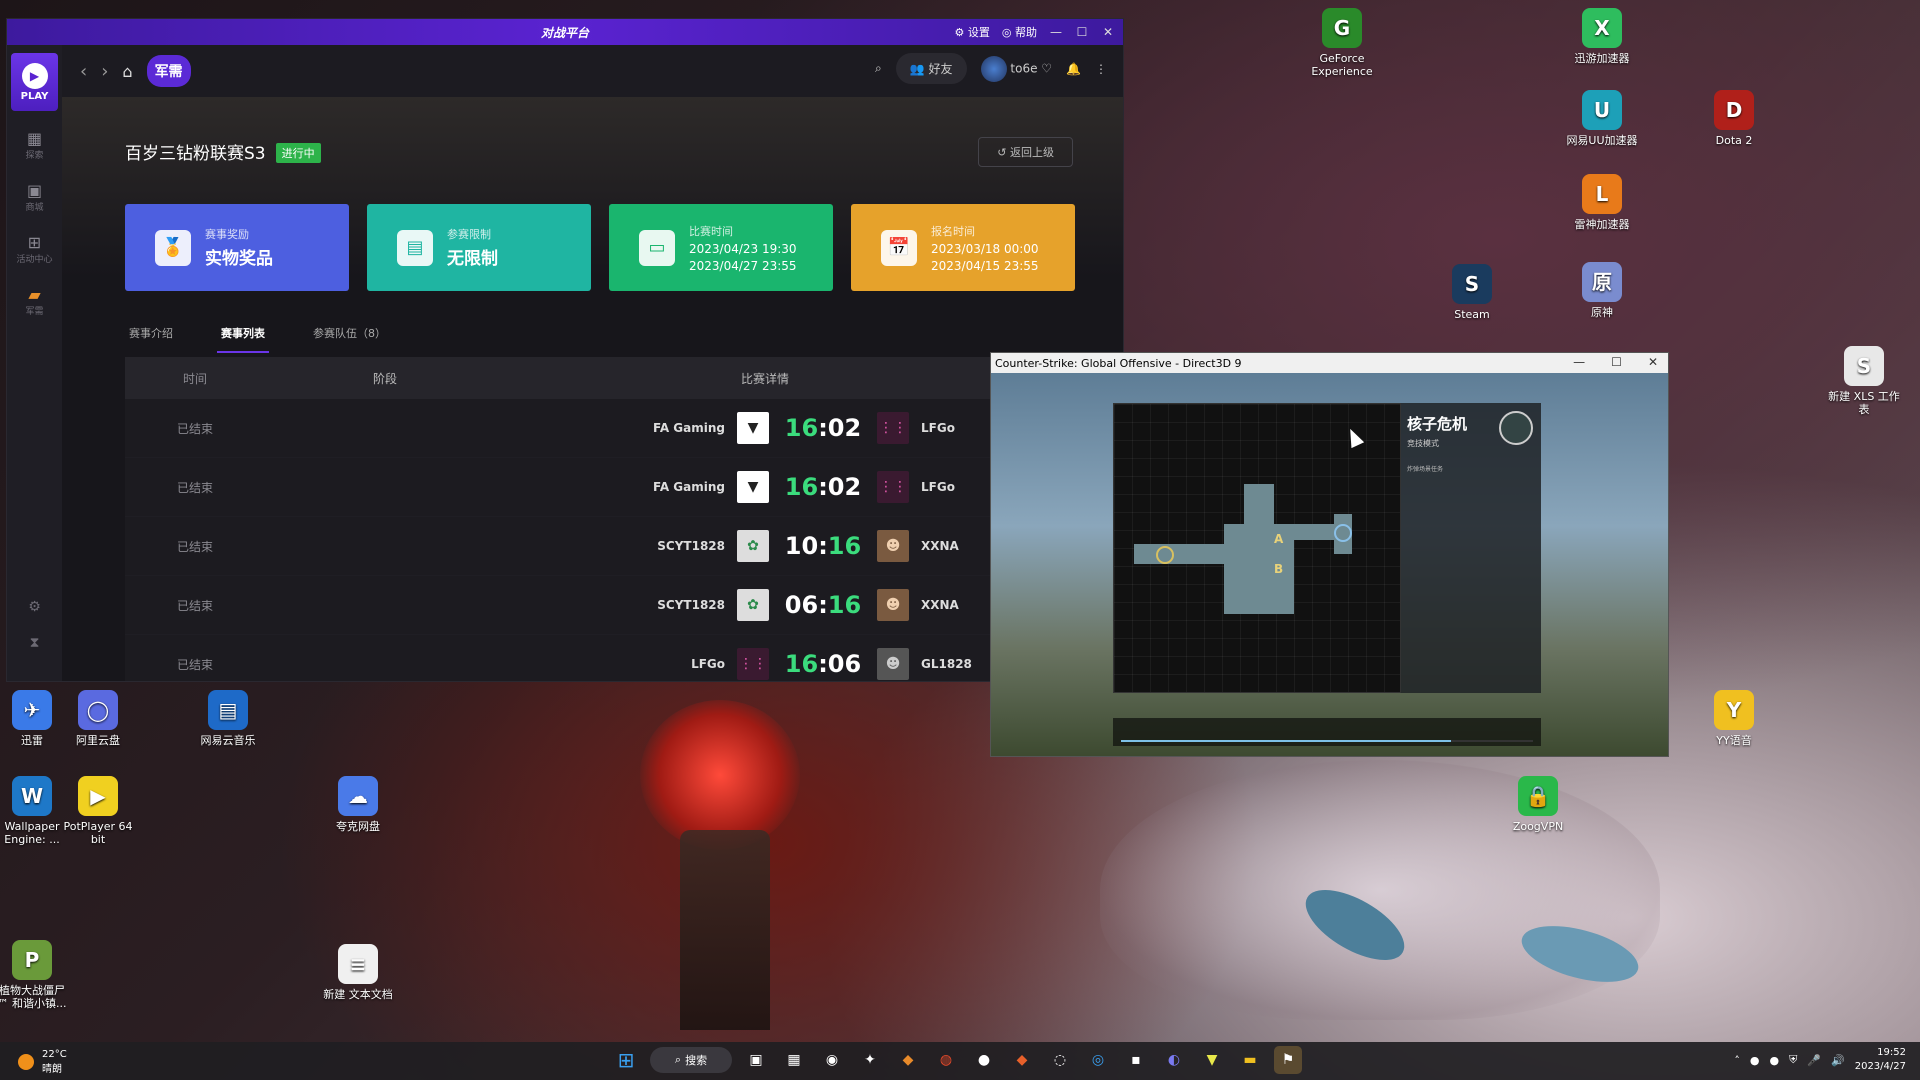 This screenshot has width=1920, height=1080. I want to click on forward-arrow-icon: ›, so click(104, 71).